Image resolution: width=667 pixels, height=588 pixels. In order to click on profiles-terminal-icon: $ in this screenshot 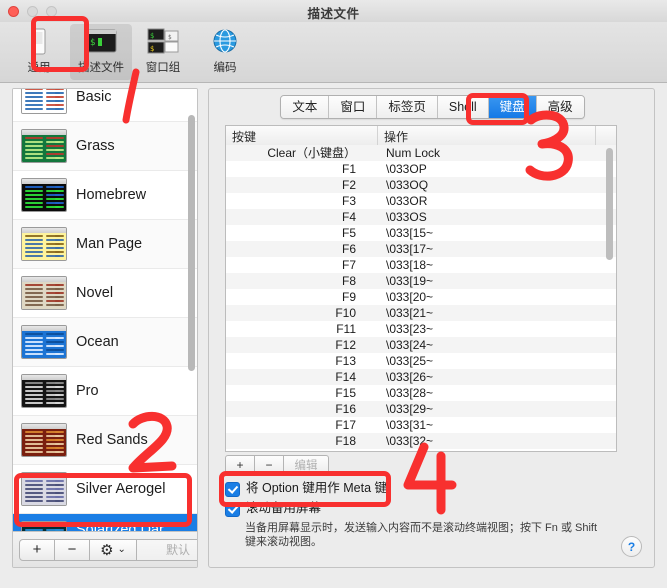, I will do `click(101, 41)`.